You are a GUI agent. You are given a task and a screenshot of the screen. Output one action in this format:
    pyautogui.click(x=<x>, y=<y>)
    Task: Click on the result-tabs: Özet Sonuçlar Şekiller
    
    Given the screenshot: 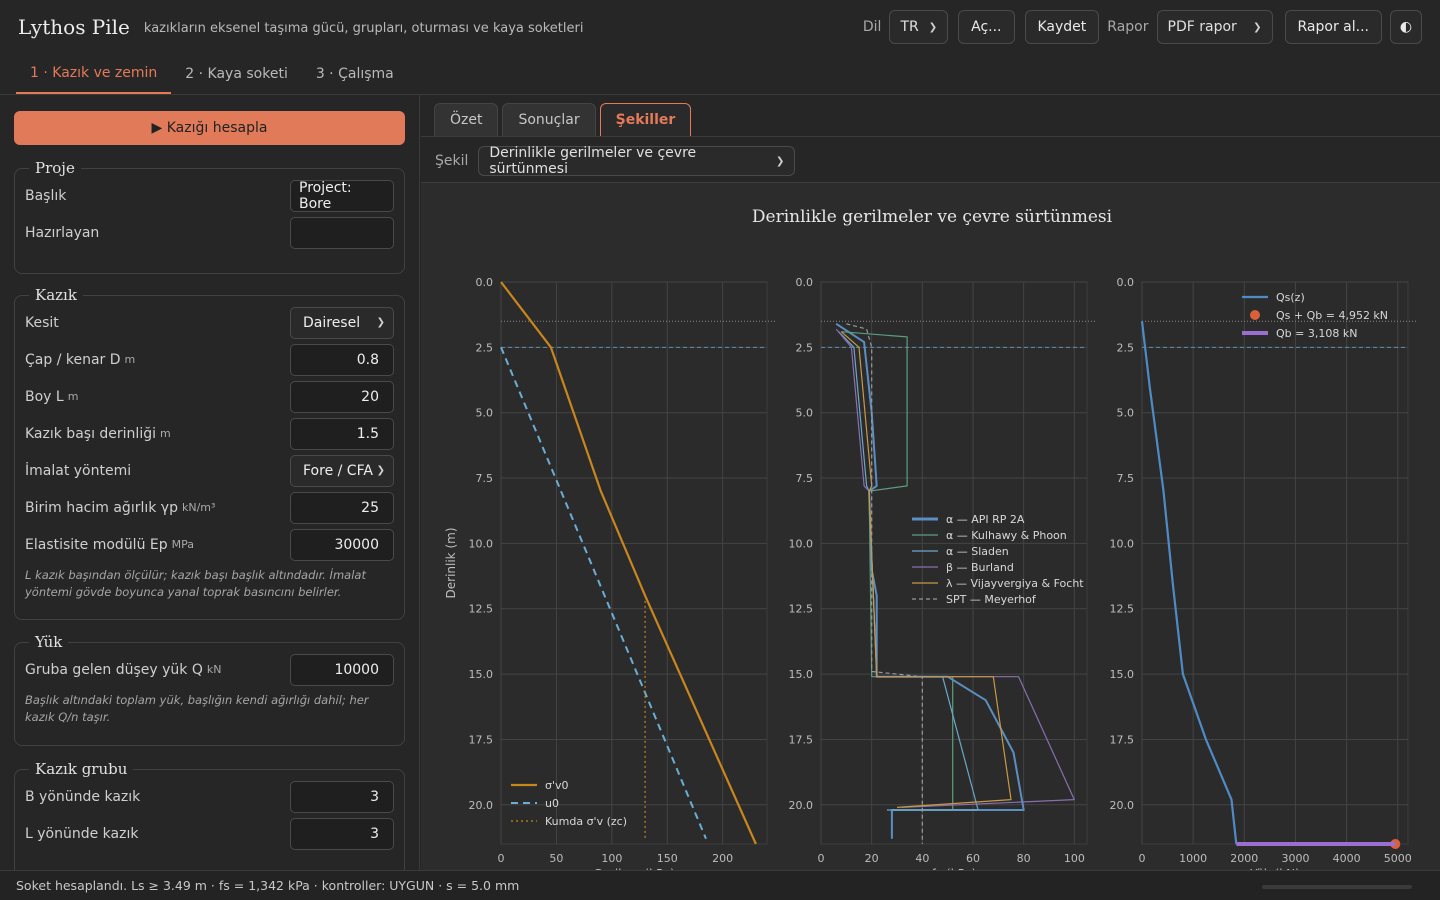 What is the action you would take?
    pyautogui.click(x=563, y=120)
    